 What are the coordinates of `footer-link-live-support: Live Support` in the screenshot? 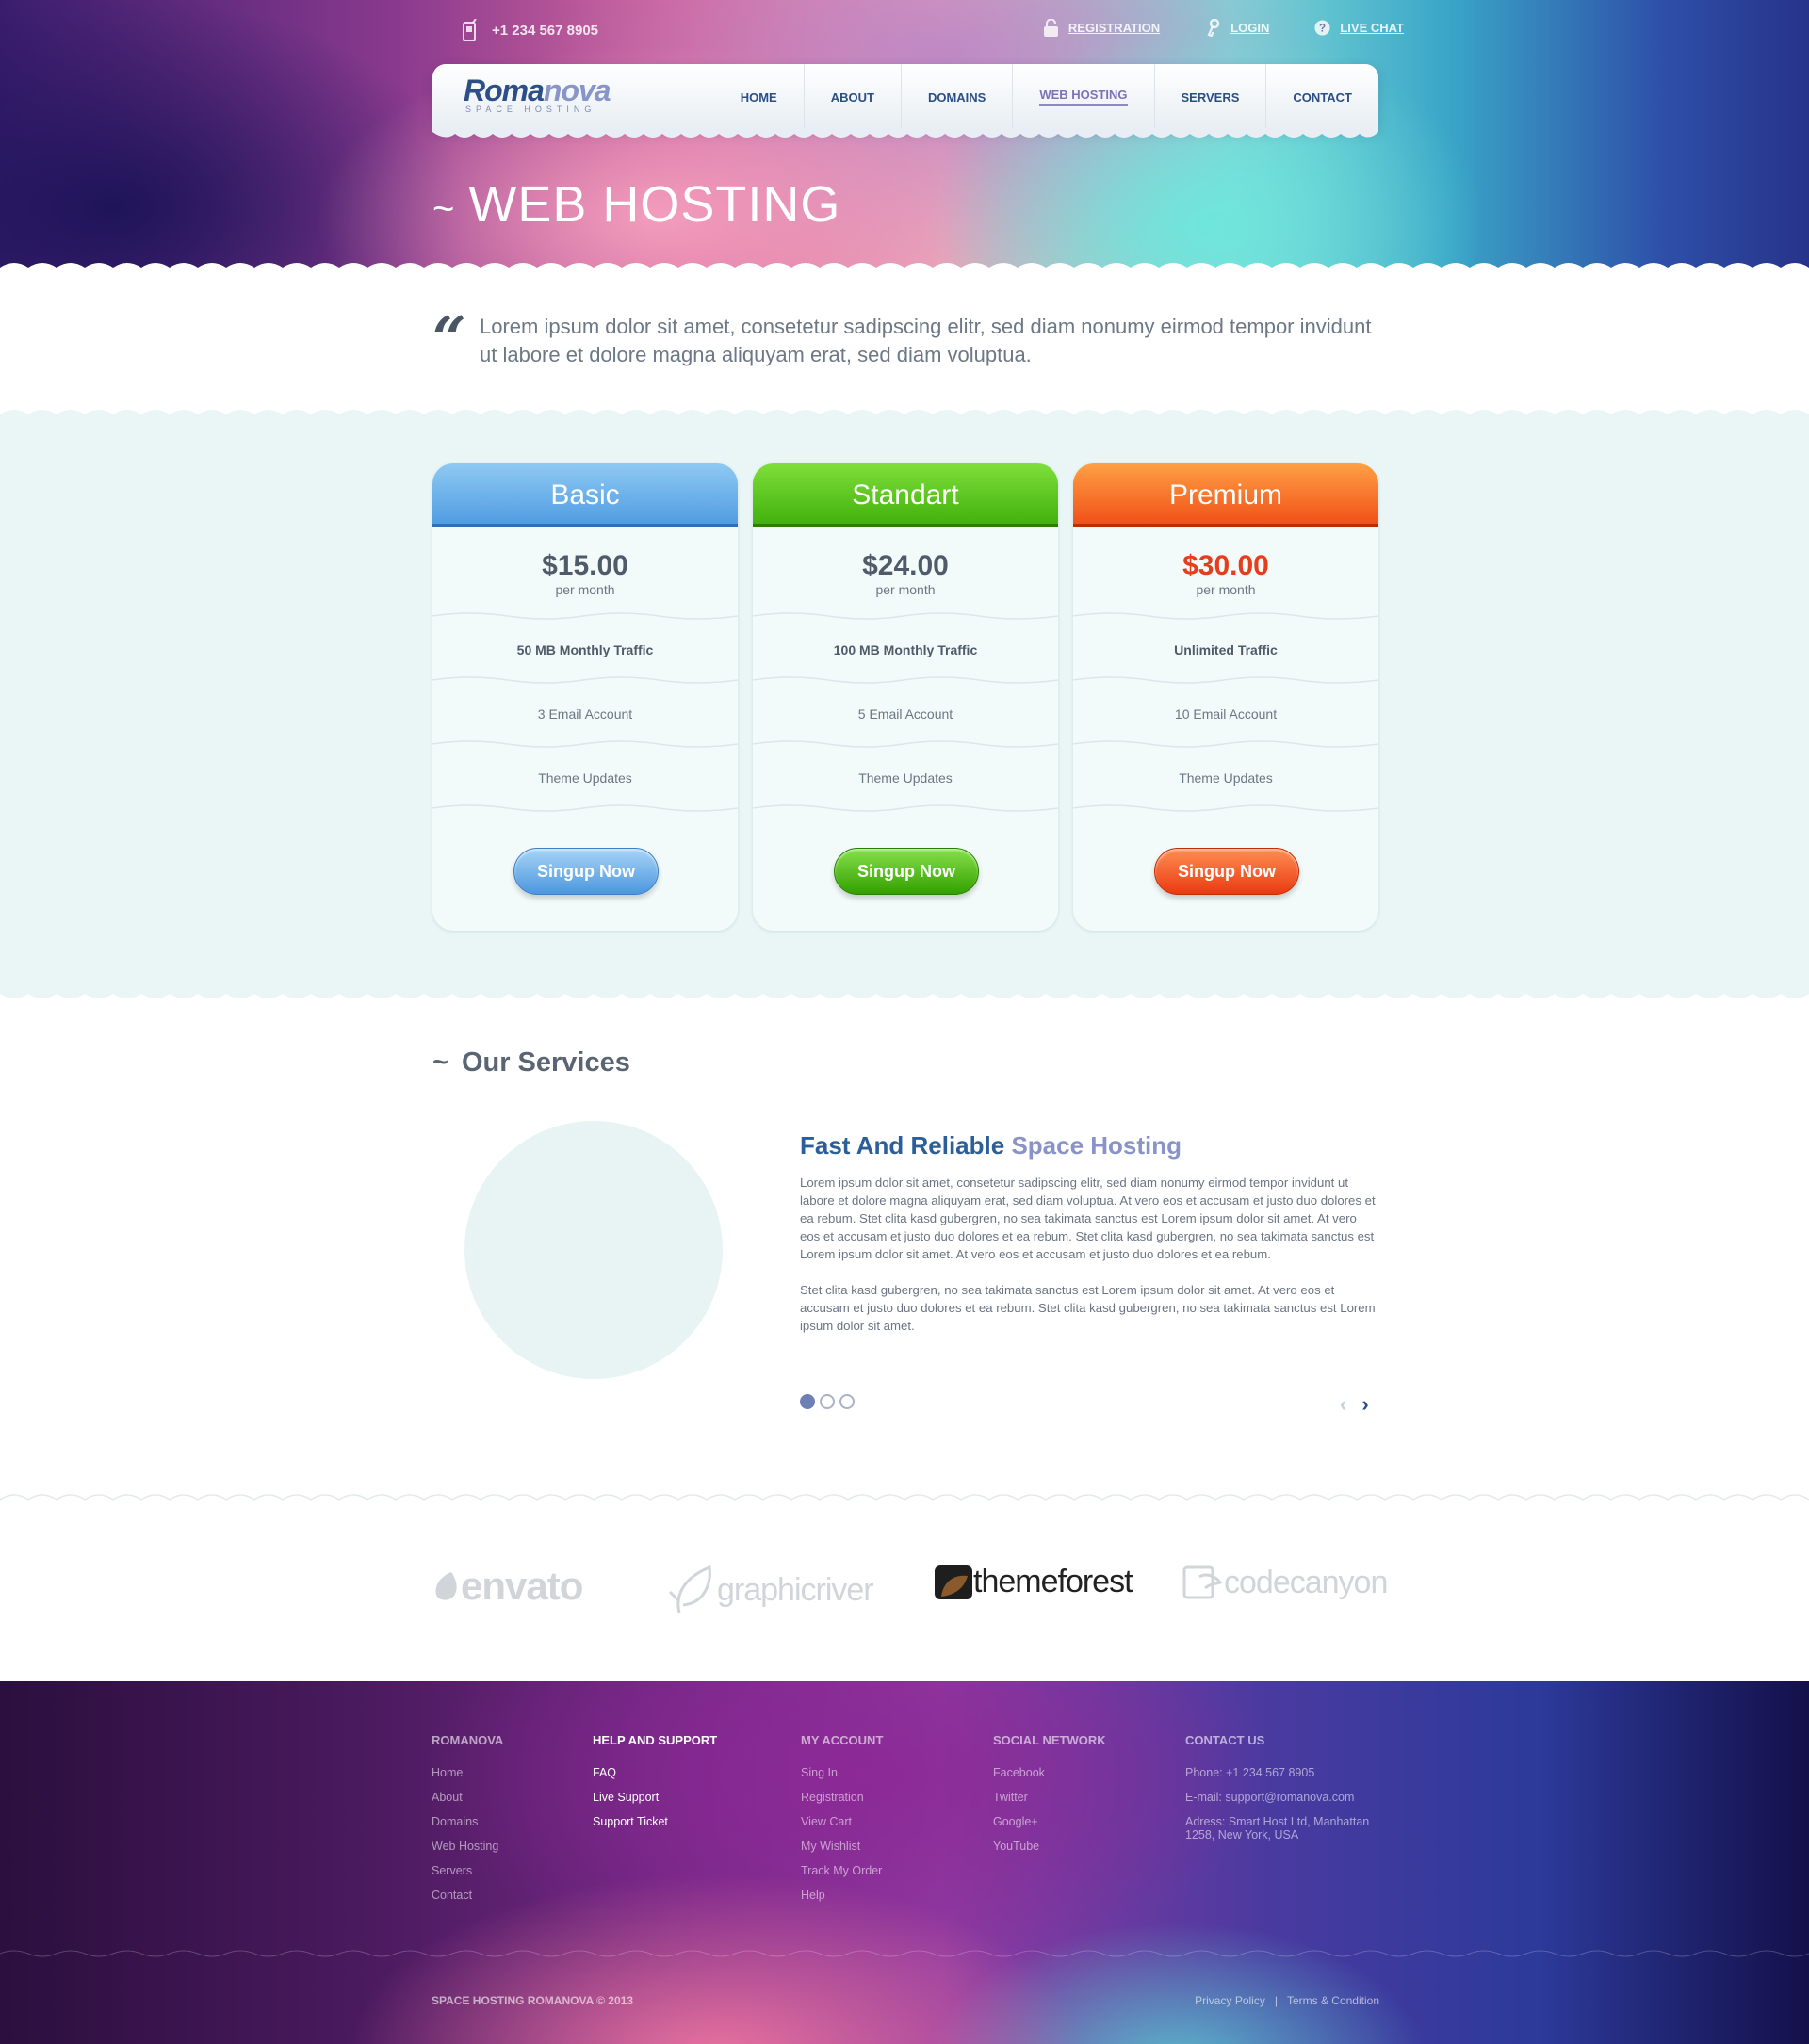 It's located at (655, 1797).